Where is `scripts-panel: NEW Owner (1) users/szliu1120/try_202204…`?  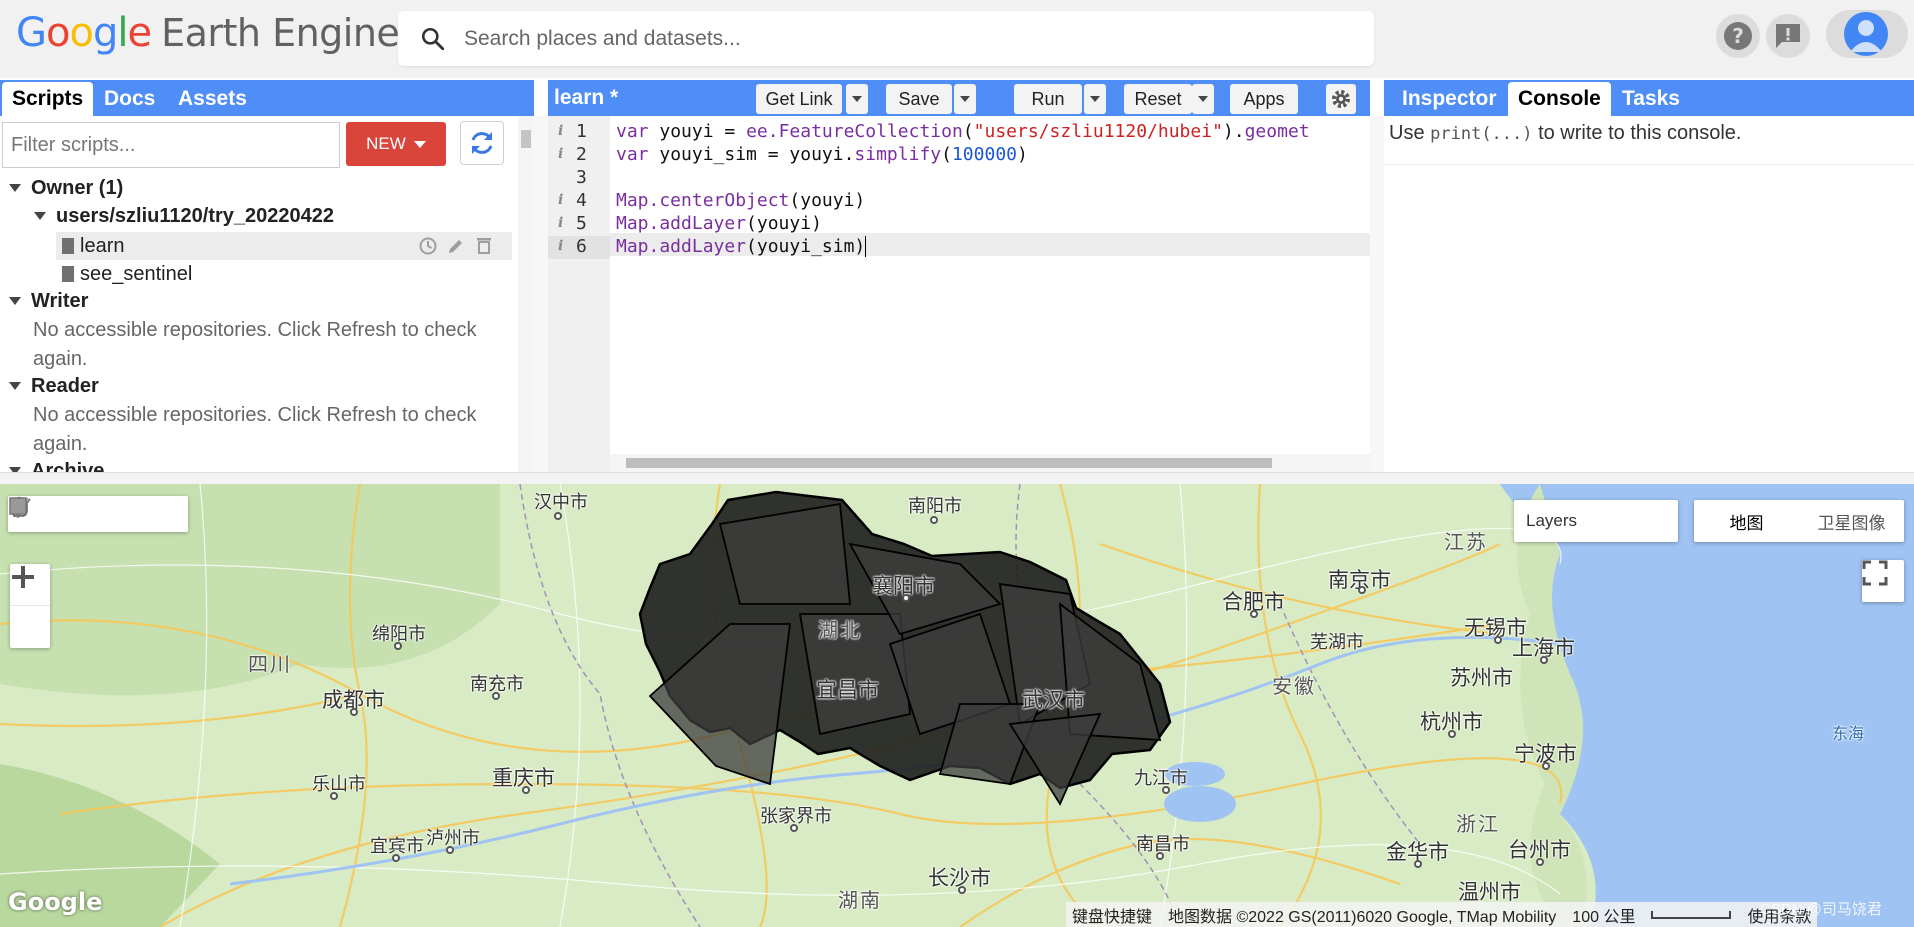 scripts-panel: NEW Owner (1) users/szliu1120/try_202204… is located at coordinates (267, 294).